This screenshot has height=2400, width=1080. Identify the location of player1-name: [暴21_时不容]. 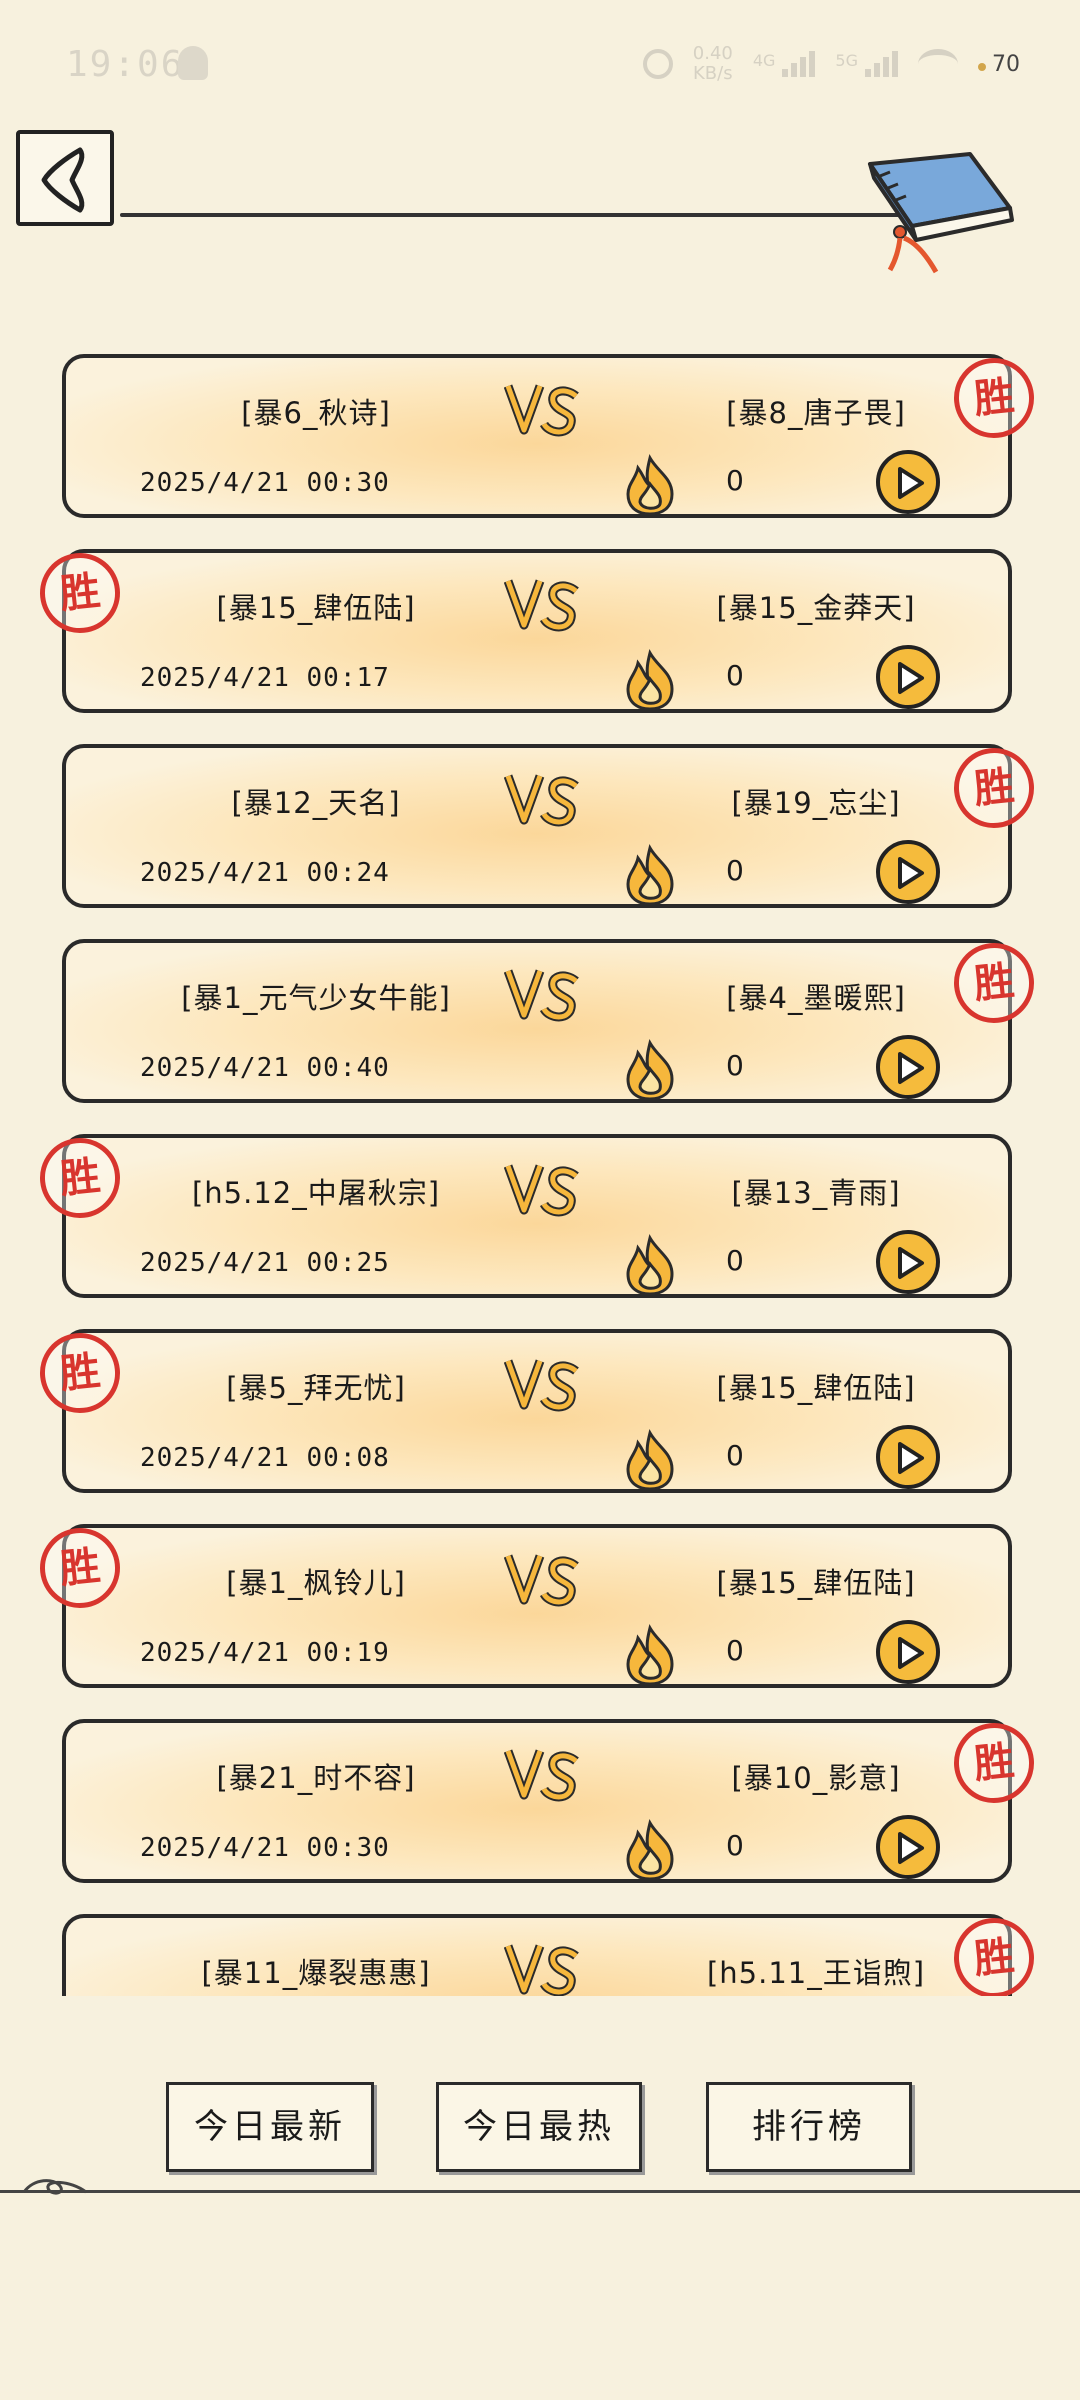
(316, 1778).